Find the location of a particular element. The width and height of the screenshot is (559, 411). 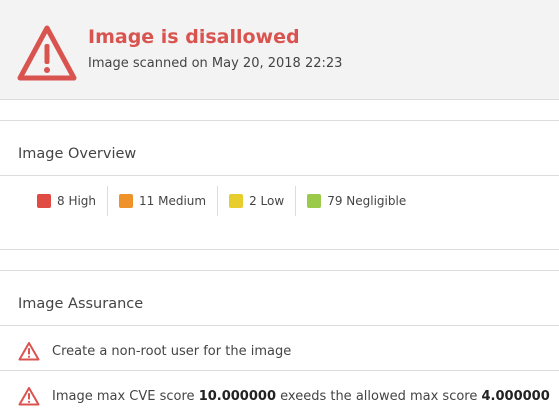

assurance-item: Create a non-root user for the image is located at coordinates (288, 351).